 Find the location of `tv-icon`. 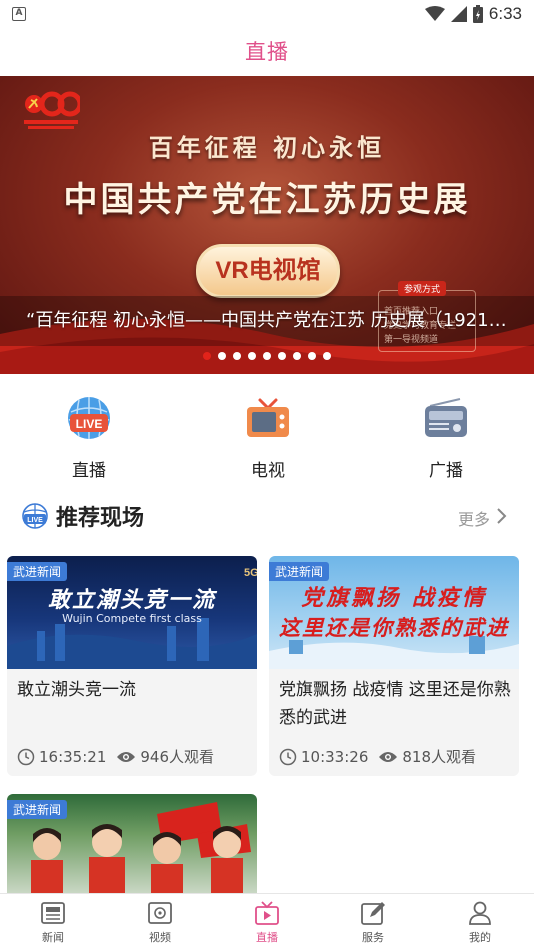

tv-icon is located at coordinates (268, 417).